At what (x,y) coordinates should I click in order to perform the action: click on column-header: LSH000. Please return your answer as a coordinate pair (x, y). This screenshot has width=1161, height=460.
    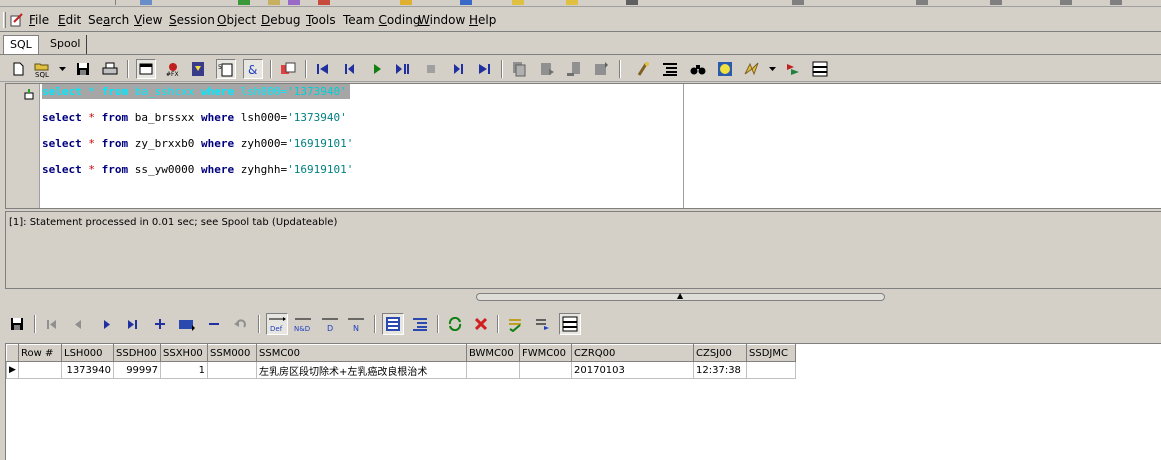
    Looking at the image, I should click on (87, 353).